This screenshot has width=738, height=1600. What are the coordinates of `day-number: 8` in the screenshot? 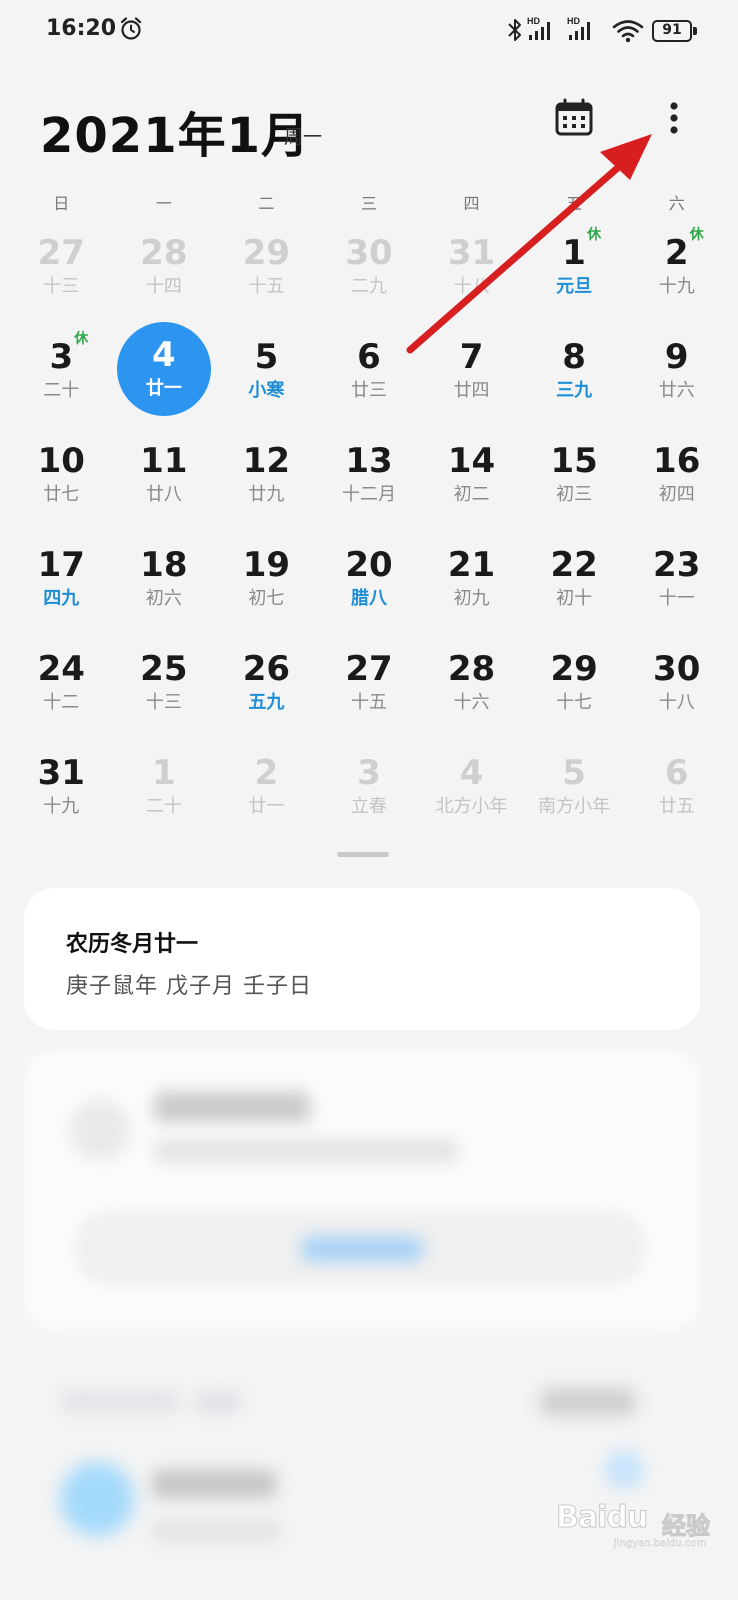 It's located at (574, 357).